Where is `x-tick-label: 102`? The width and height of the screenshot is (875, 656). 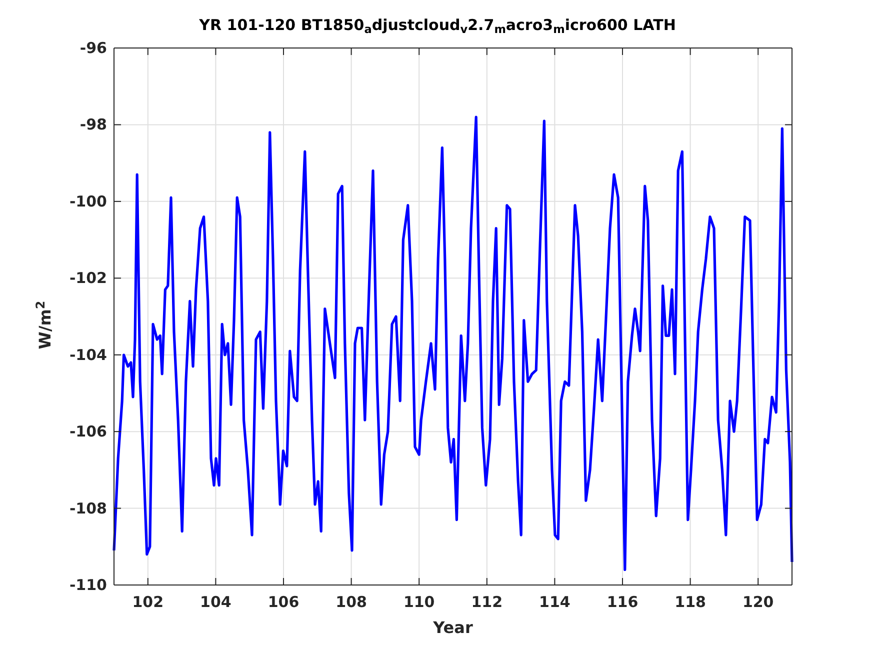
x-tick-label: 102 is located at coordinates (148, 602).